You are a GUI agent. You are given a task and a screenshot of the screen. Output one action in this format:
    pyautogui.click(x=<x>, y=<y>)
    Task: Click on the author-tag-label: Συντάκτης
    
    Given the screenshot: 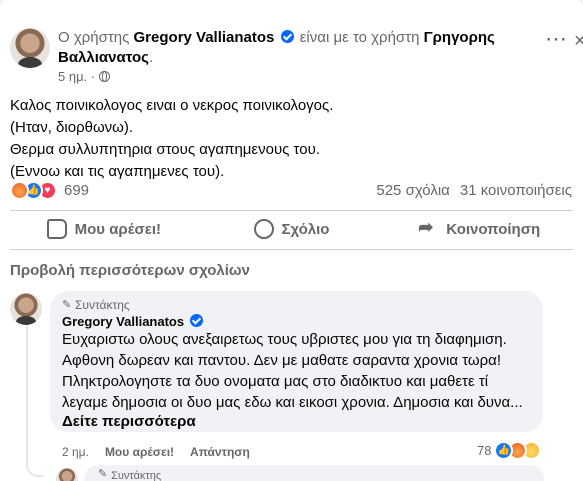 What is the action you would take?
    pyautogui.click(x=102, y=305)
    